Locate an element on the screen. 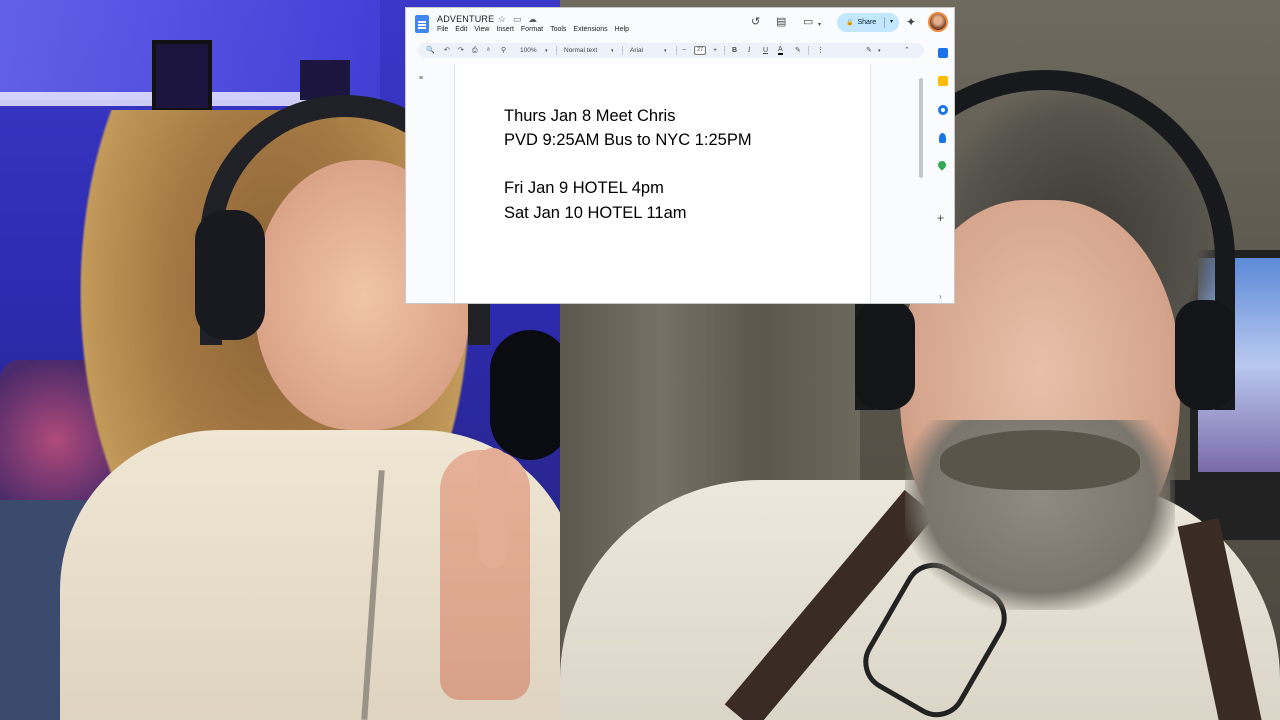 The width and height of the screenshot is (1280, 720). redo-icon: ↷ is located at coordinates (461, 50).